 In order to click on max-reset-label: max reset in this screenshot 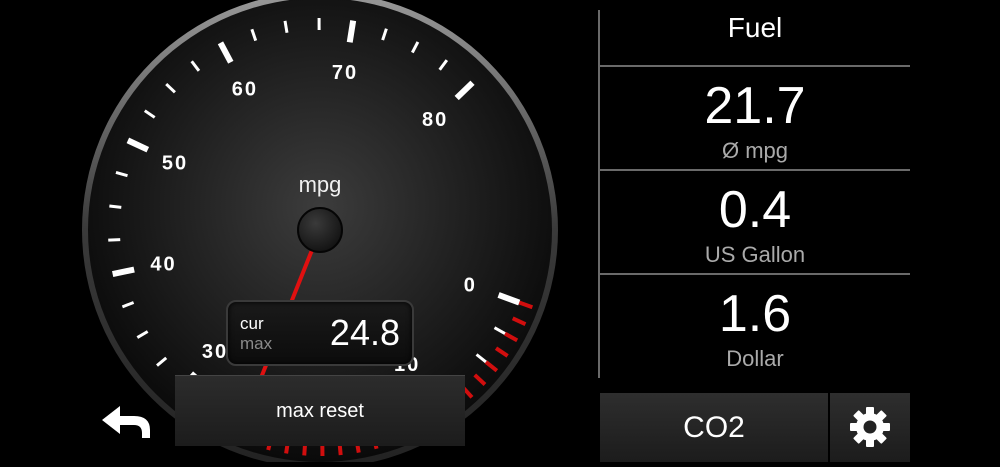, I will do `click(320, 411)`.